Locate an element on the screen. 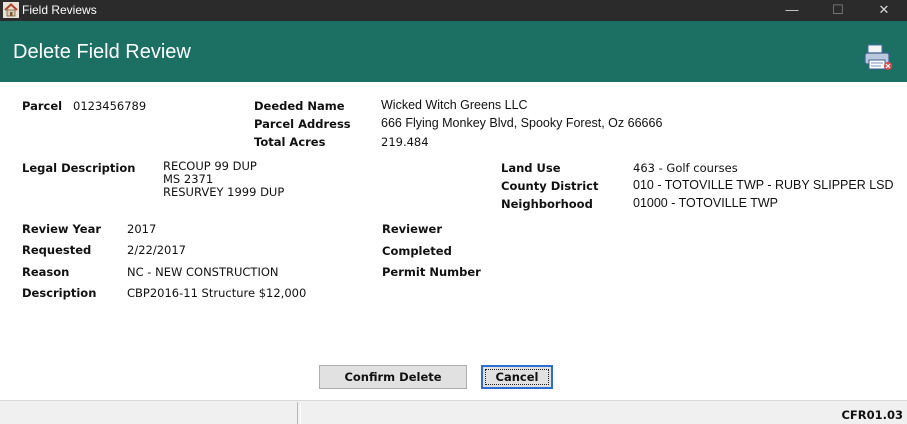  total-acres-value: 219.484 is located at coordinates (405, 142).